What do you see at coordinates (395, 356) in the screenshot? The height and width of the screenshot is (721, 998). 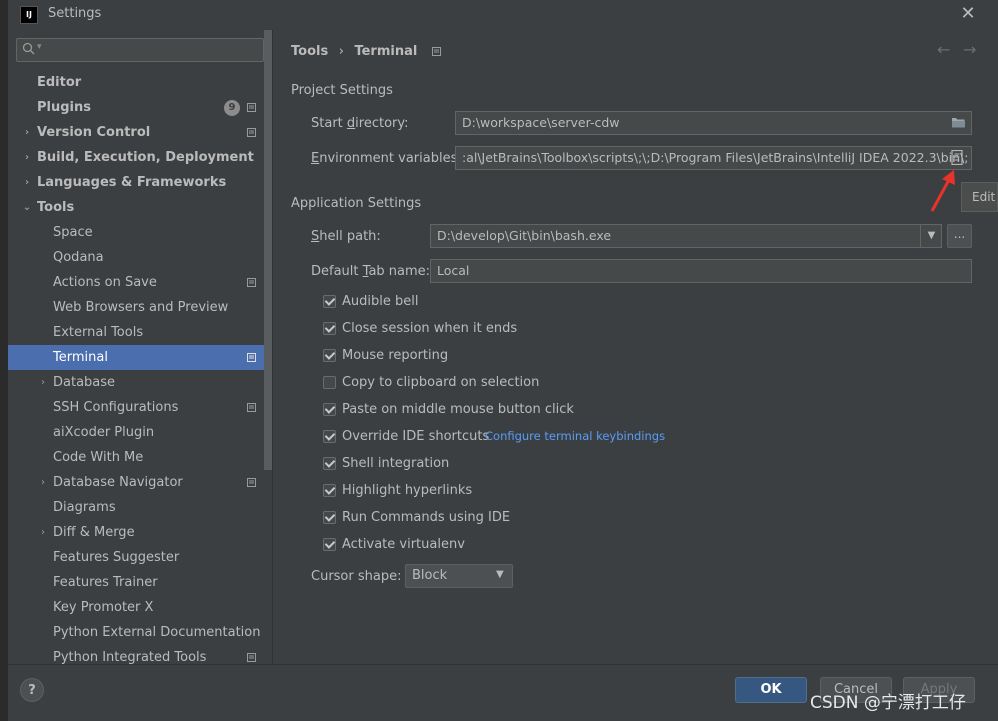 I see `checkbox-label: Mouse reporting` at bounding box center [395, 356].